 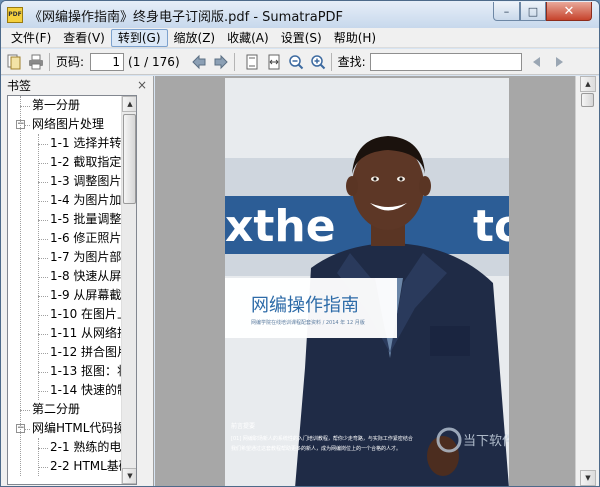 What do you see at coordinates (128, 290) in the screenshot?
I see `tree-scrollbar: ▲ ▼` at bounding box center [128, 290].